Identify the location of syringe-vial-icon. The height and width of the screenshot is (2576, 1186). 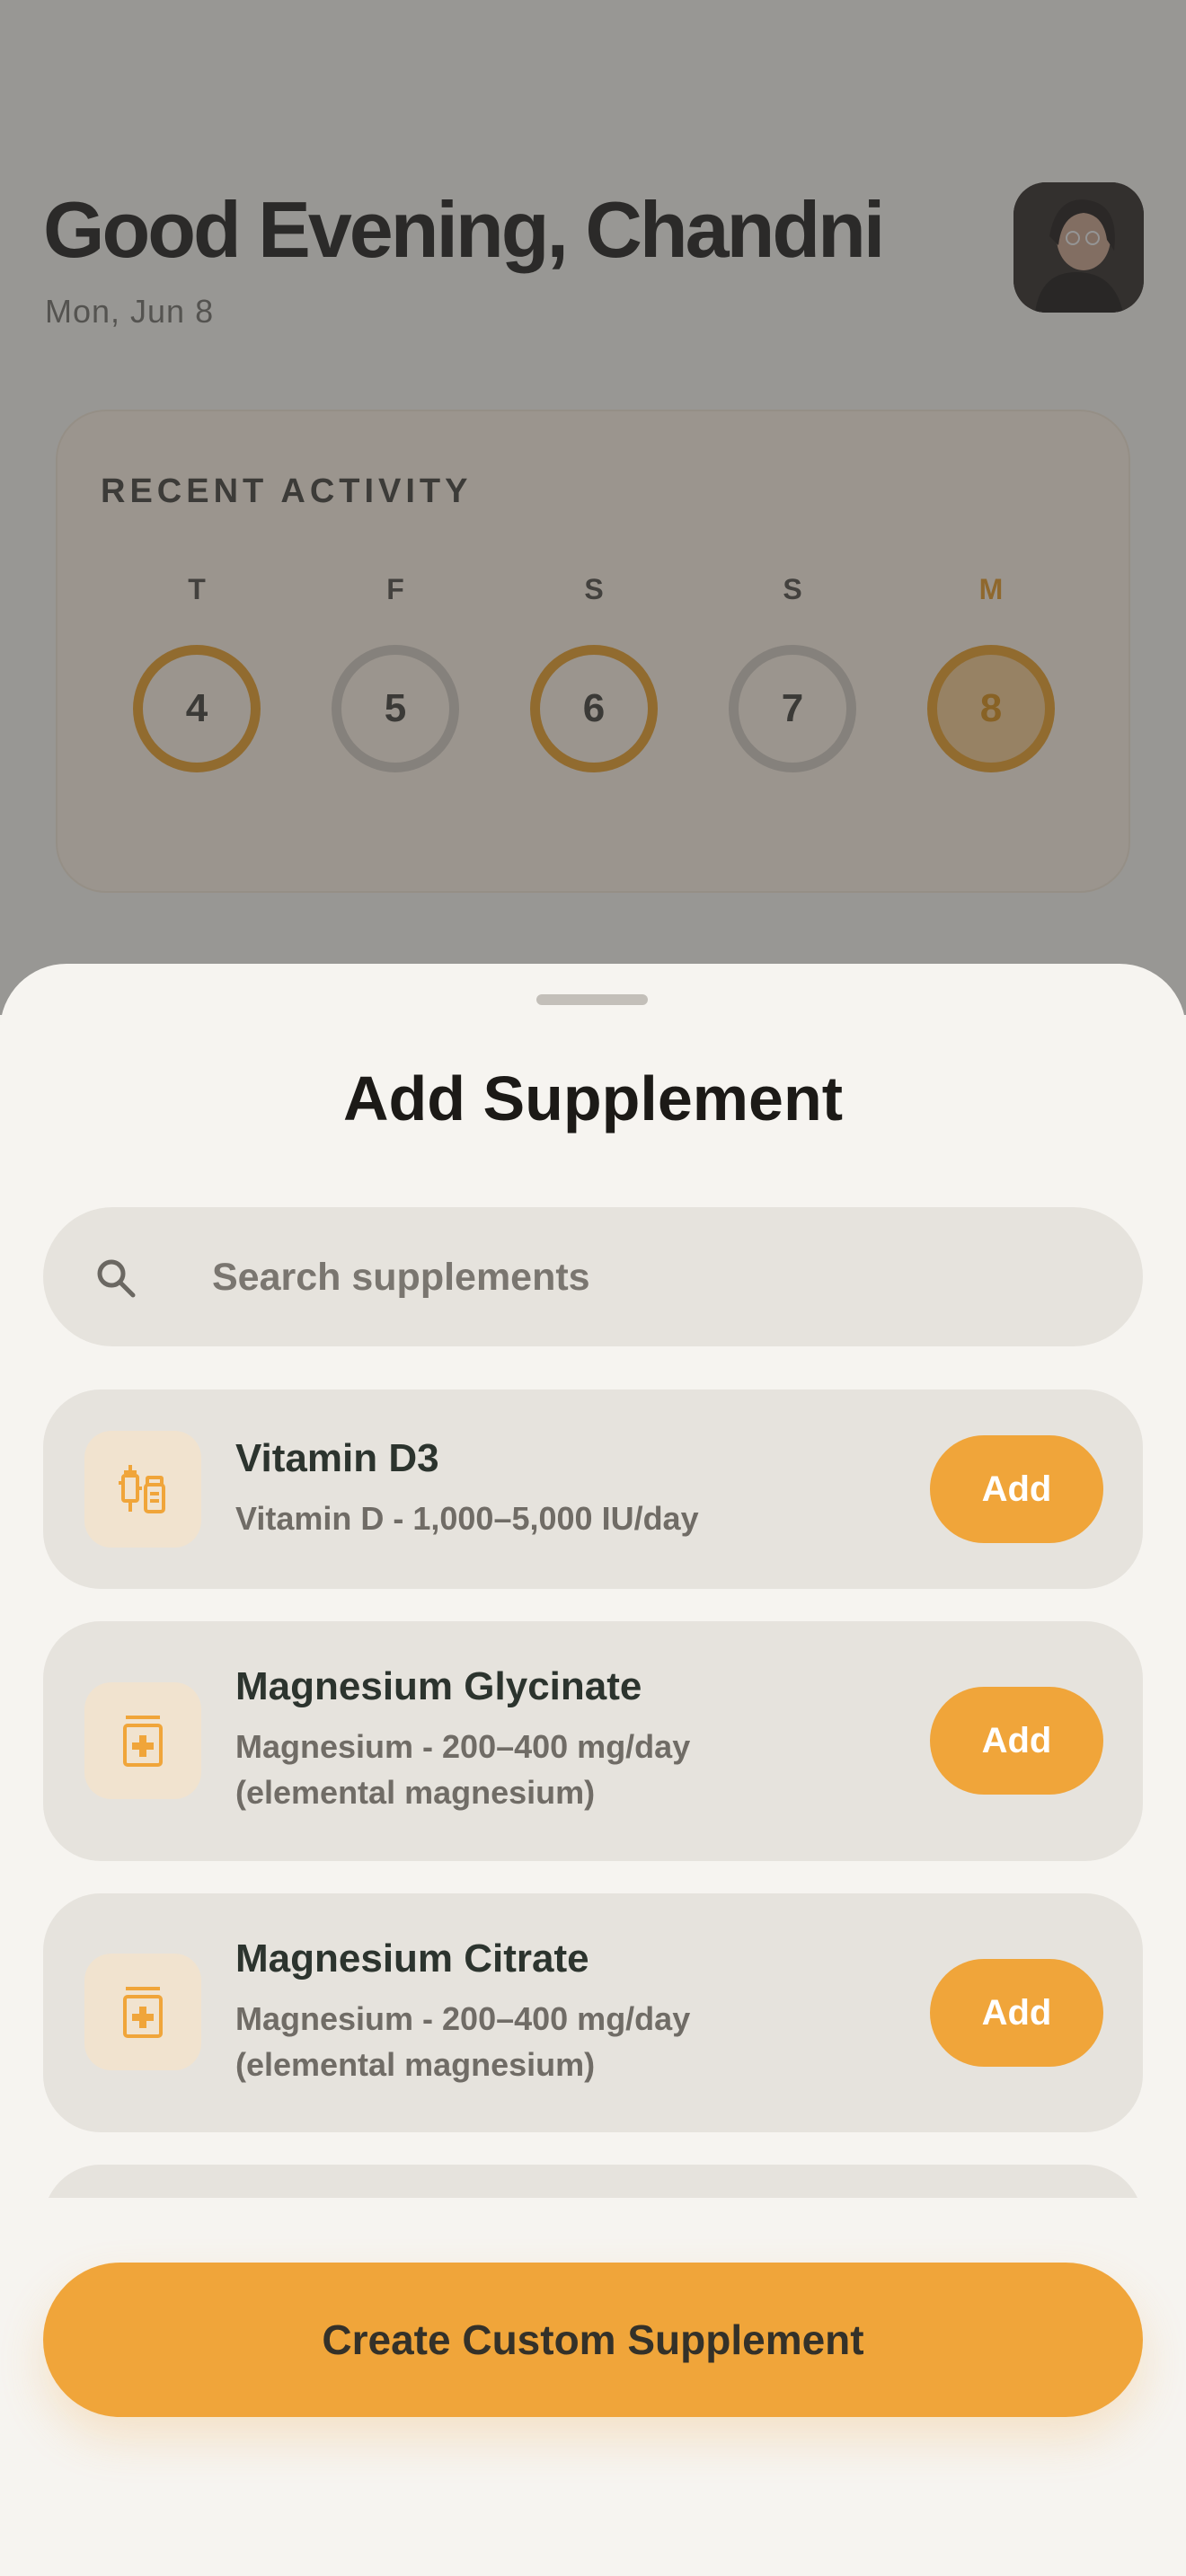
(142, 1489).